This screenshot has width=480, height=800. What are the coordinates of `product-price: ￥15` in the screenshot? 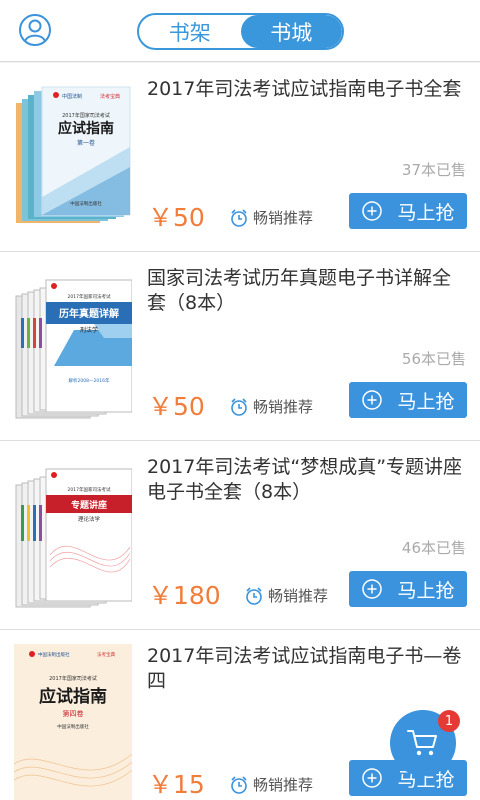 It's located at (176, 784).